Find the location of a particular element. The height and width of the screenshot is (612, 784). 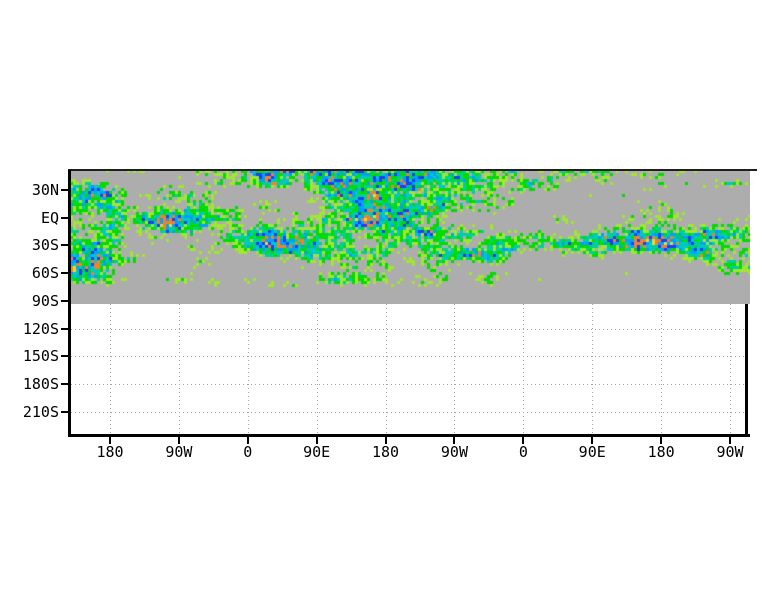

plot-frame-left is located at coordinates (69, 303).